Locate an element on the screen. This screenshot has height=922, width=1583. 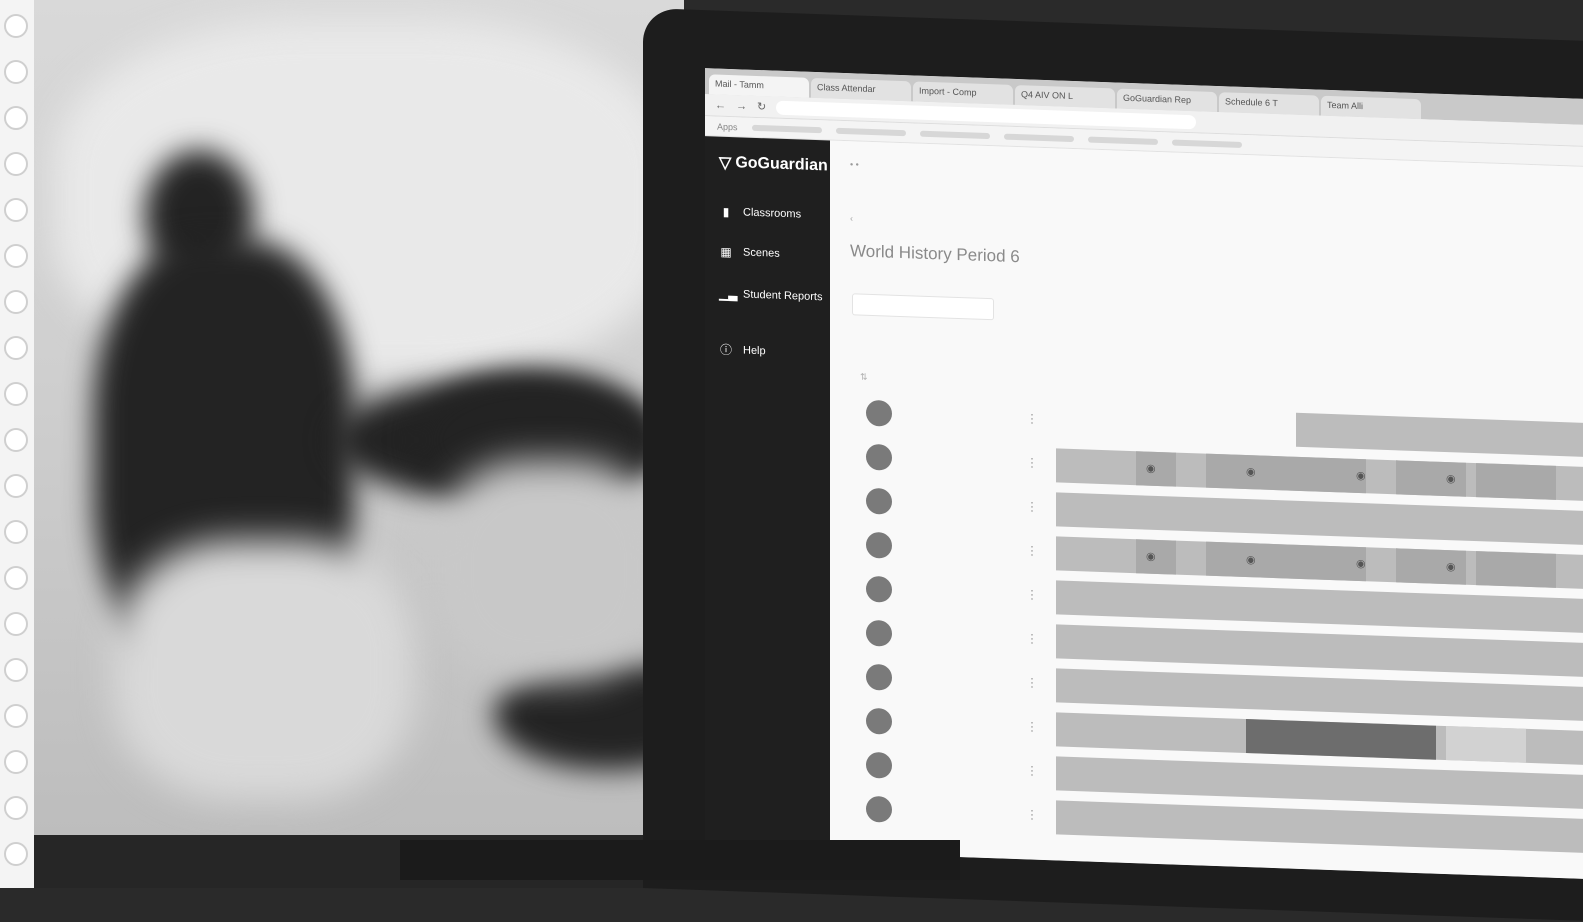
bar-chart-icon: ▁▃ is located at coordinates (728, 294).